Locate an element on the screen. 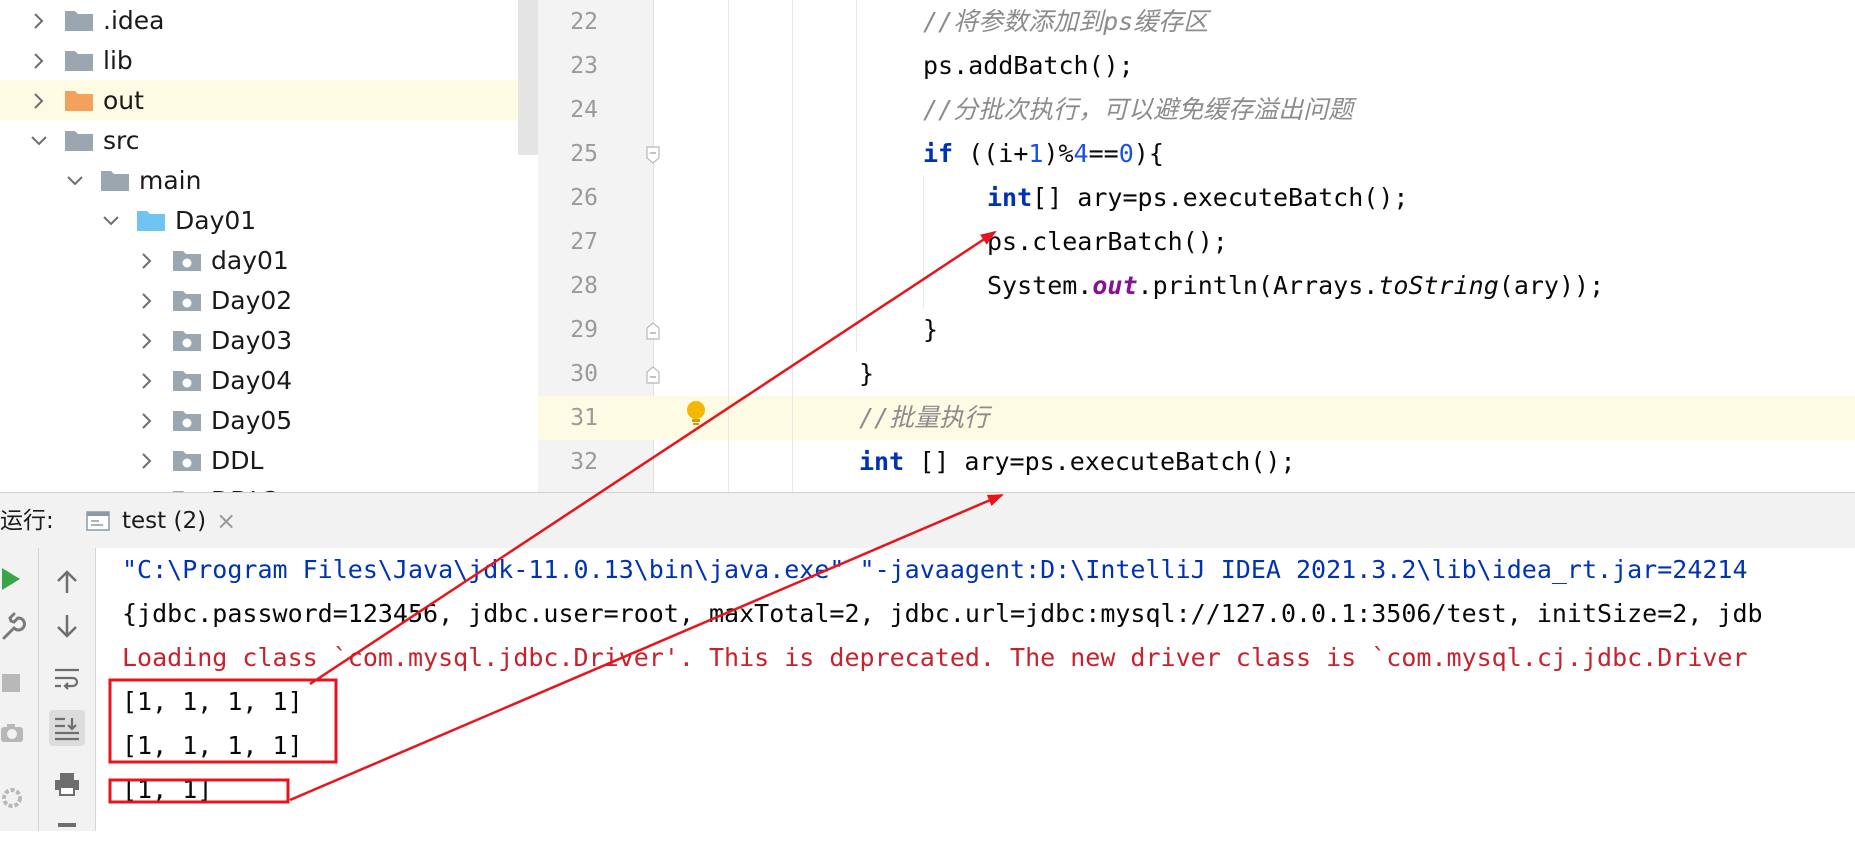  run-tab-label: test (2) is located at coordinates (164, 521).